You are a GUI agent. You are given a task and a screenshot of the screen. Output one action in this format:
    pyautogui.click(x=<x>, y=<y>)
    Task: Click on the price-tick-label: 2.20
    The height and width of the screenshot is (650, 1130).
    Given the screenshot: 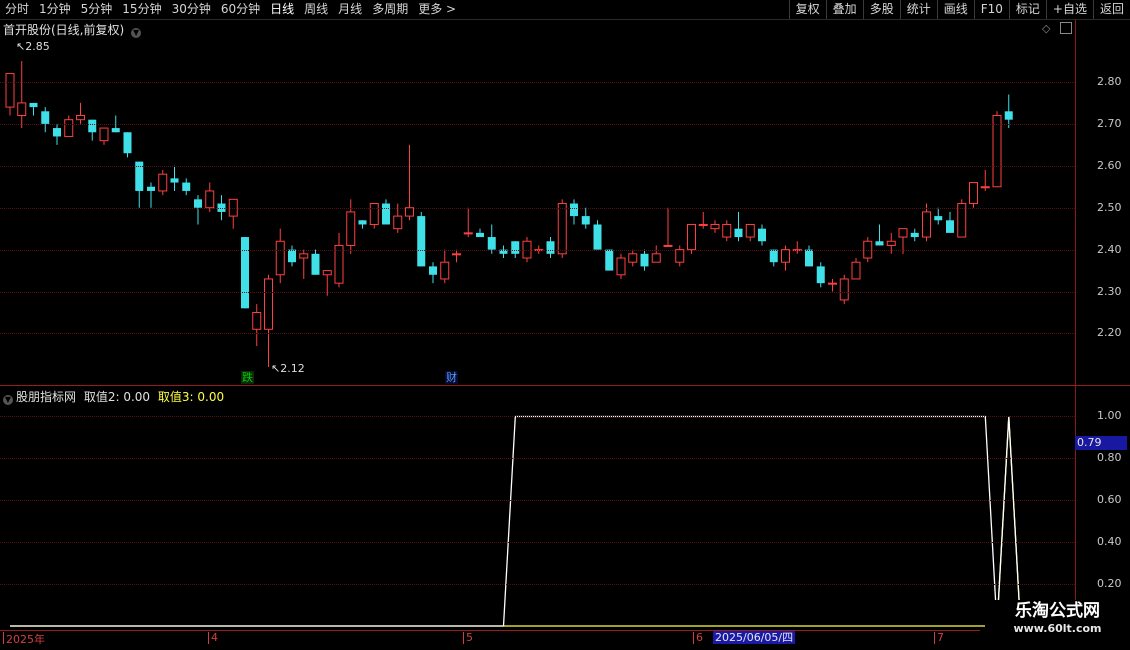 What is the action you would take?
    pyautogui.click(x=1109, y=333)
    